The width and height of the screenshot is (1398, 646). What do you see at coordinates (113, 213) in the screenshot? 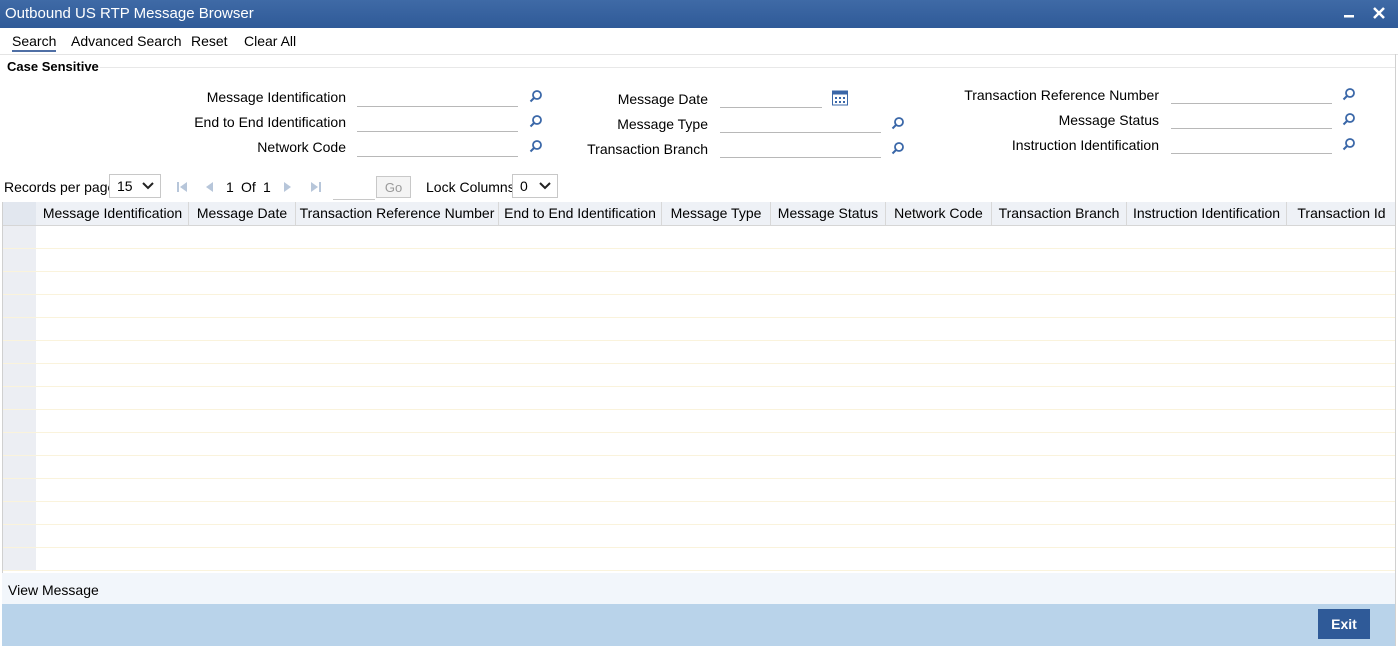
I see `column-header: Message Identification` at bounding box center [113, 213].